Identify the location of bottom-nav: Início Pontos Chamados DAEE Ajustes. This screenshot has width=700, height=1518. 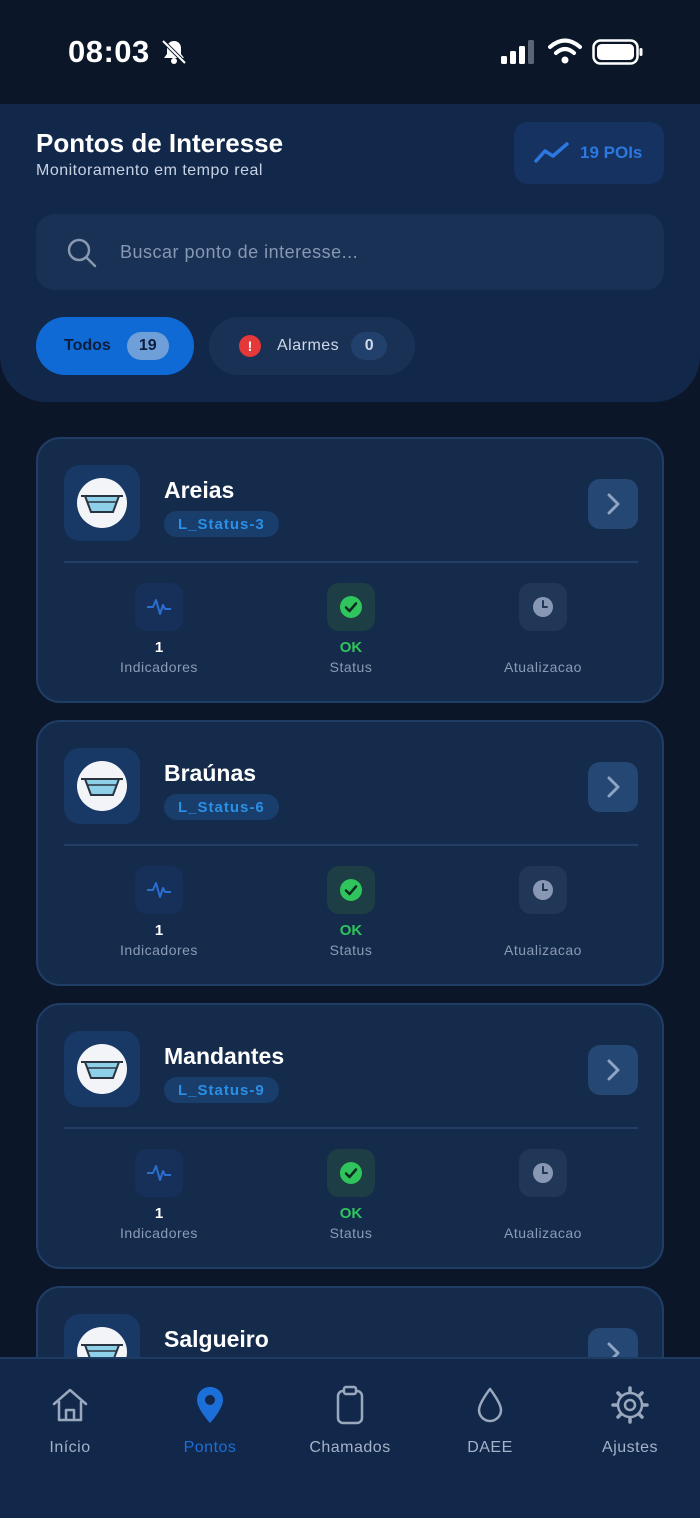
(350, 1437).